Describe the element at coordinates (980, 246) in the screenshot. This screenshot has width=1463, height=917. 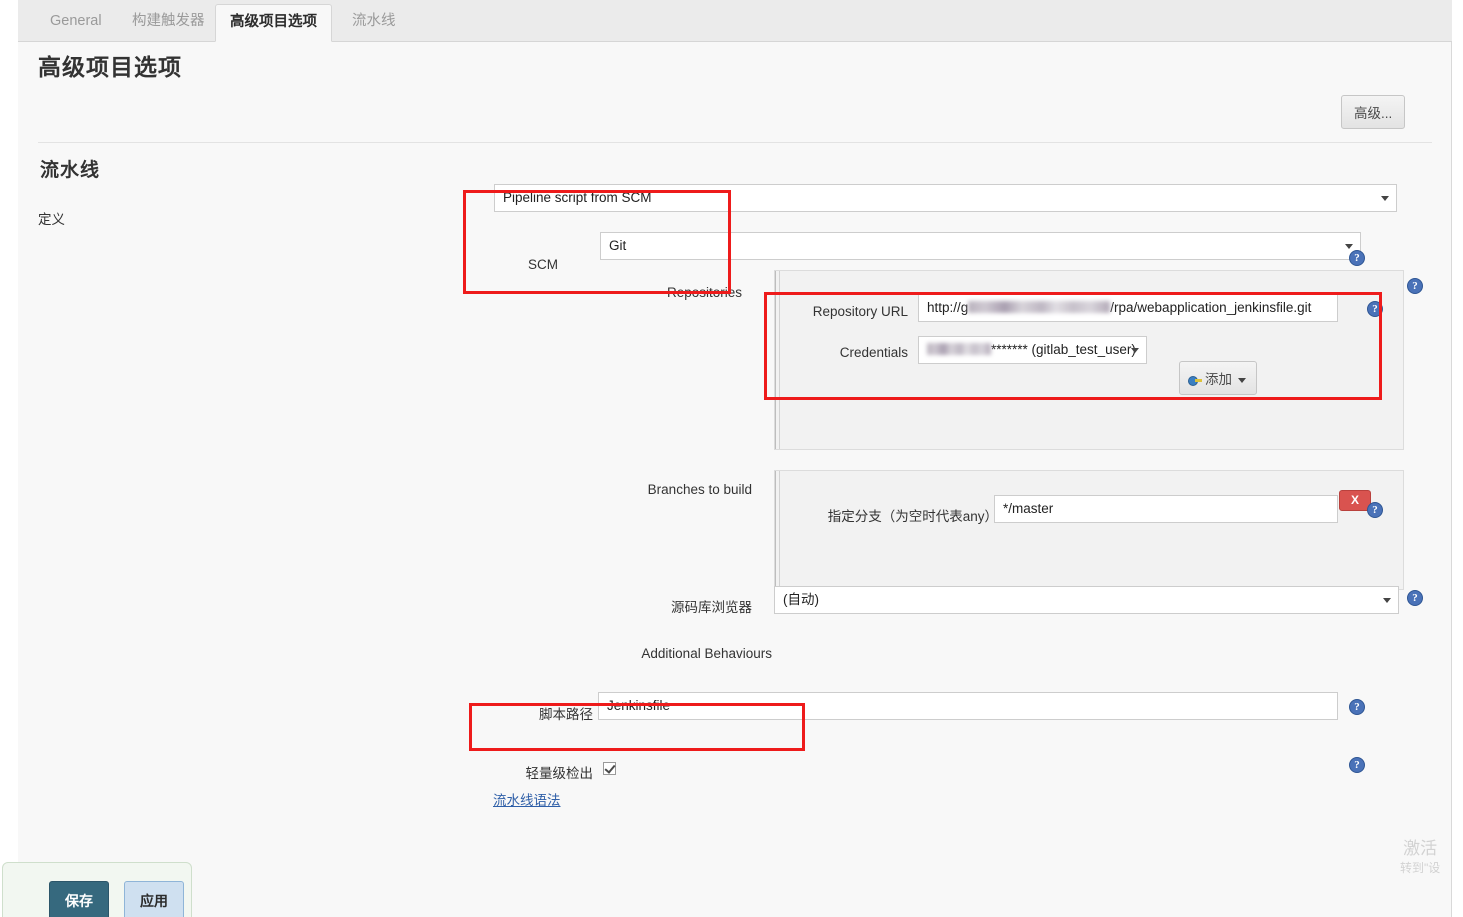
I see `scm-select: Git` at that location.